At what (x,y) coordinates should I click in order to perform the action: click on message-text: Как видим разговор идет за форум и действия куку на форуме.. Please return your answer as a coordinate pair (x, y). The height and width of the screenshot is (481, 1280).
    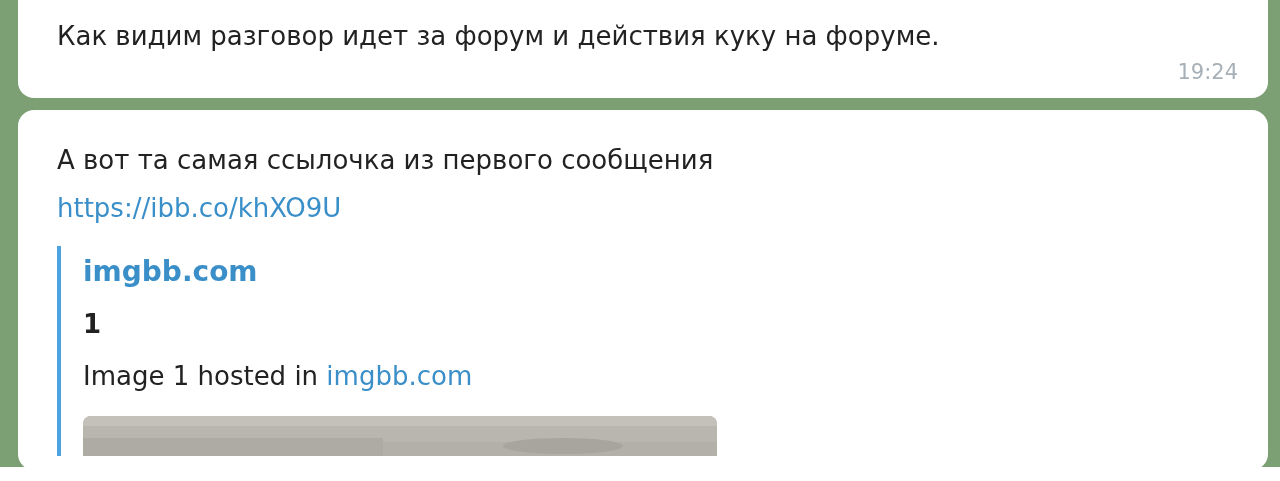
    Looking at the image, I should click on (499, 36).